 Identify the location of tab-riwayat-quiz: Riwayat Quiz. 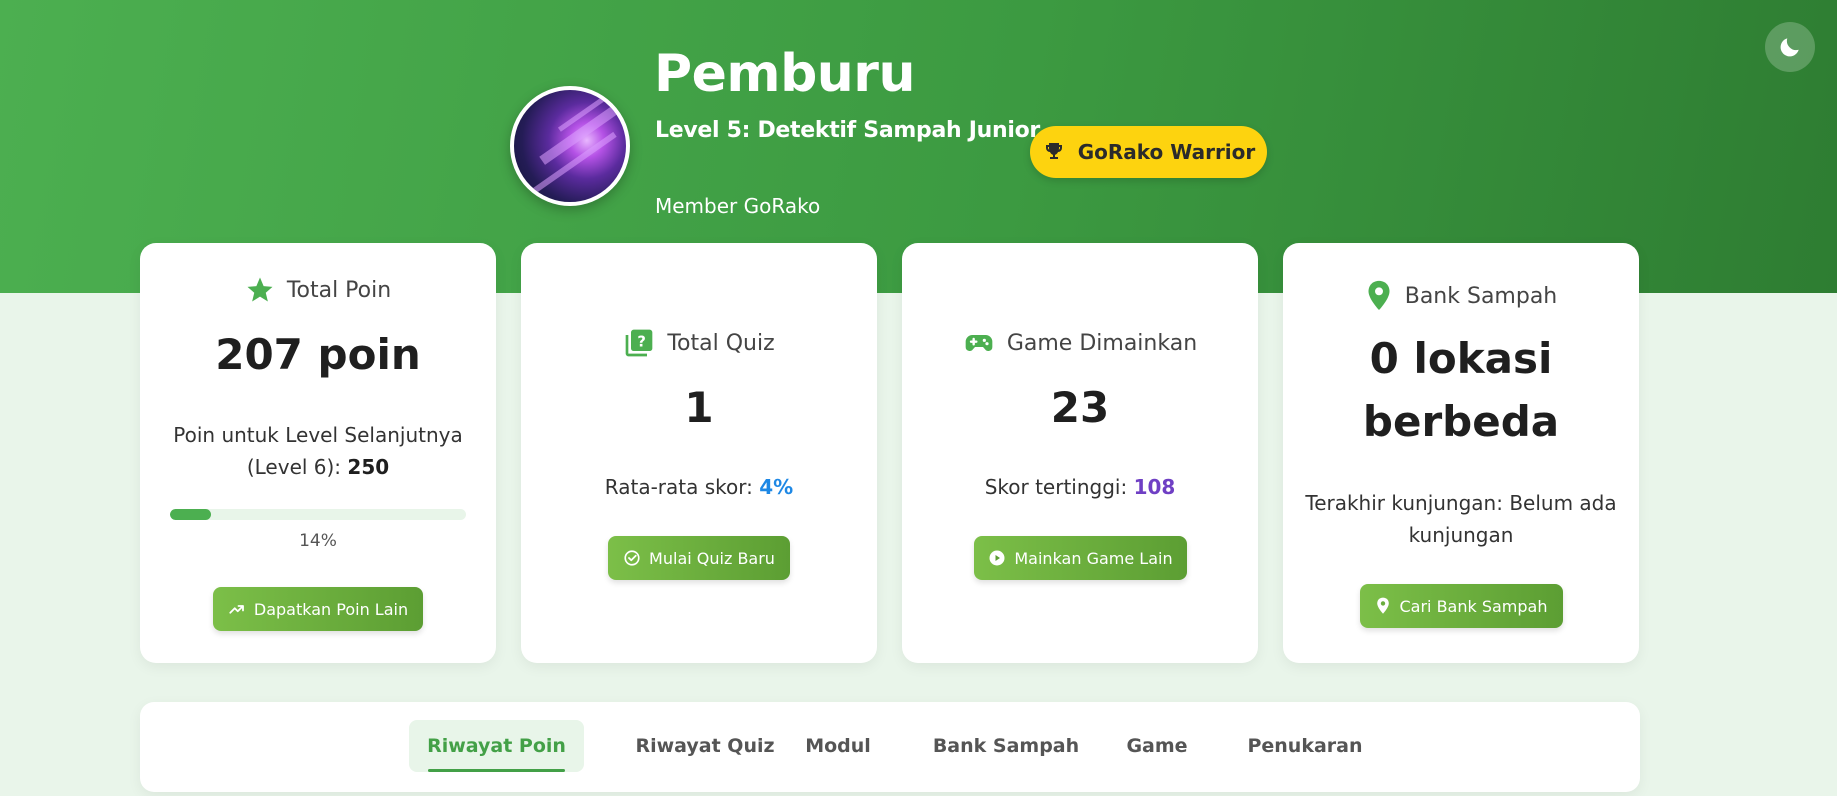
(705, 746).